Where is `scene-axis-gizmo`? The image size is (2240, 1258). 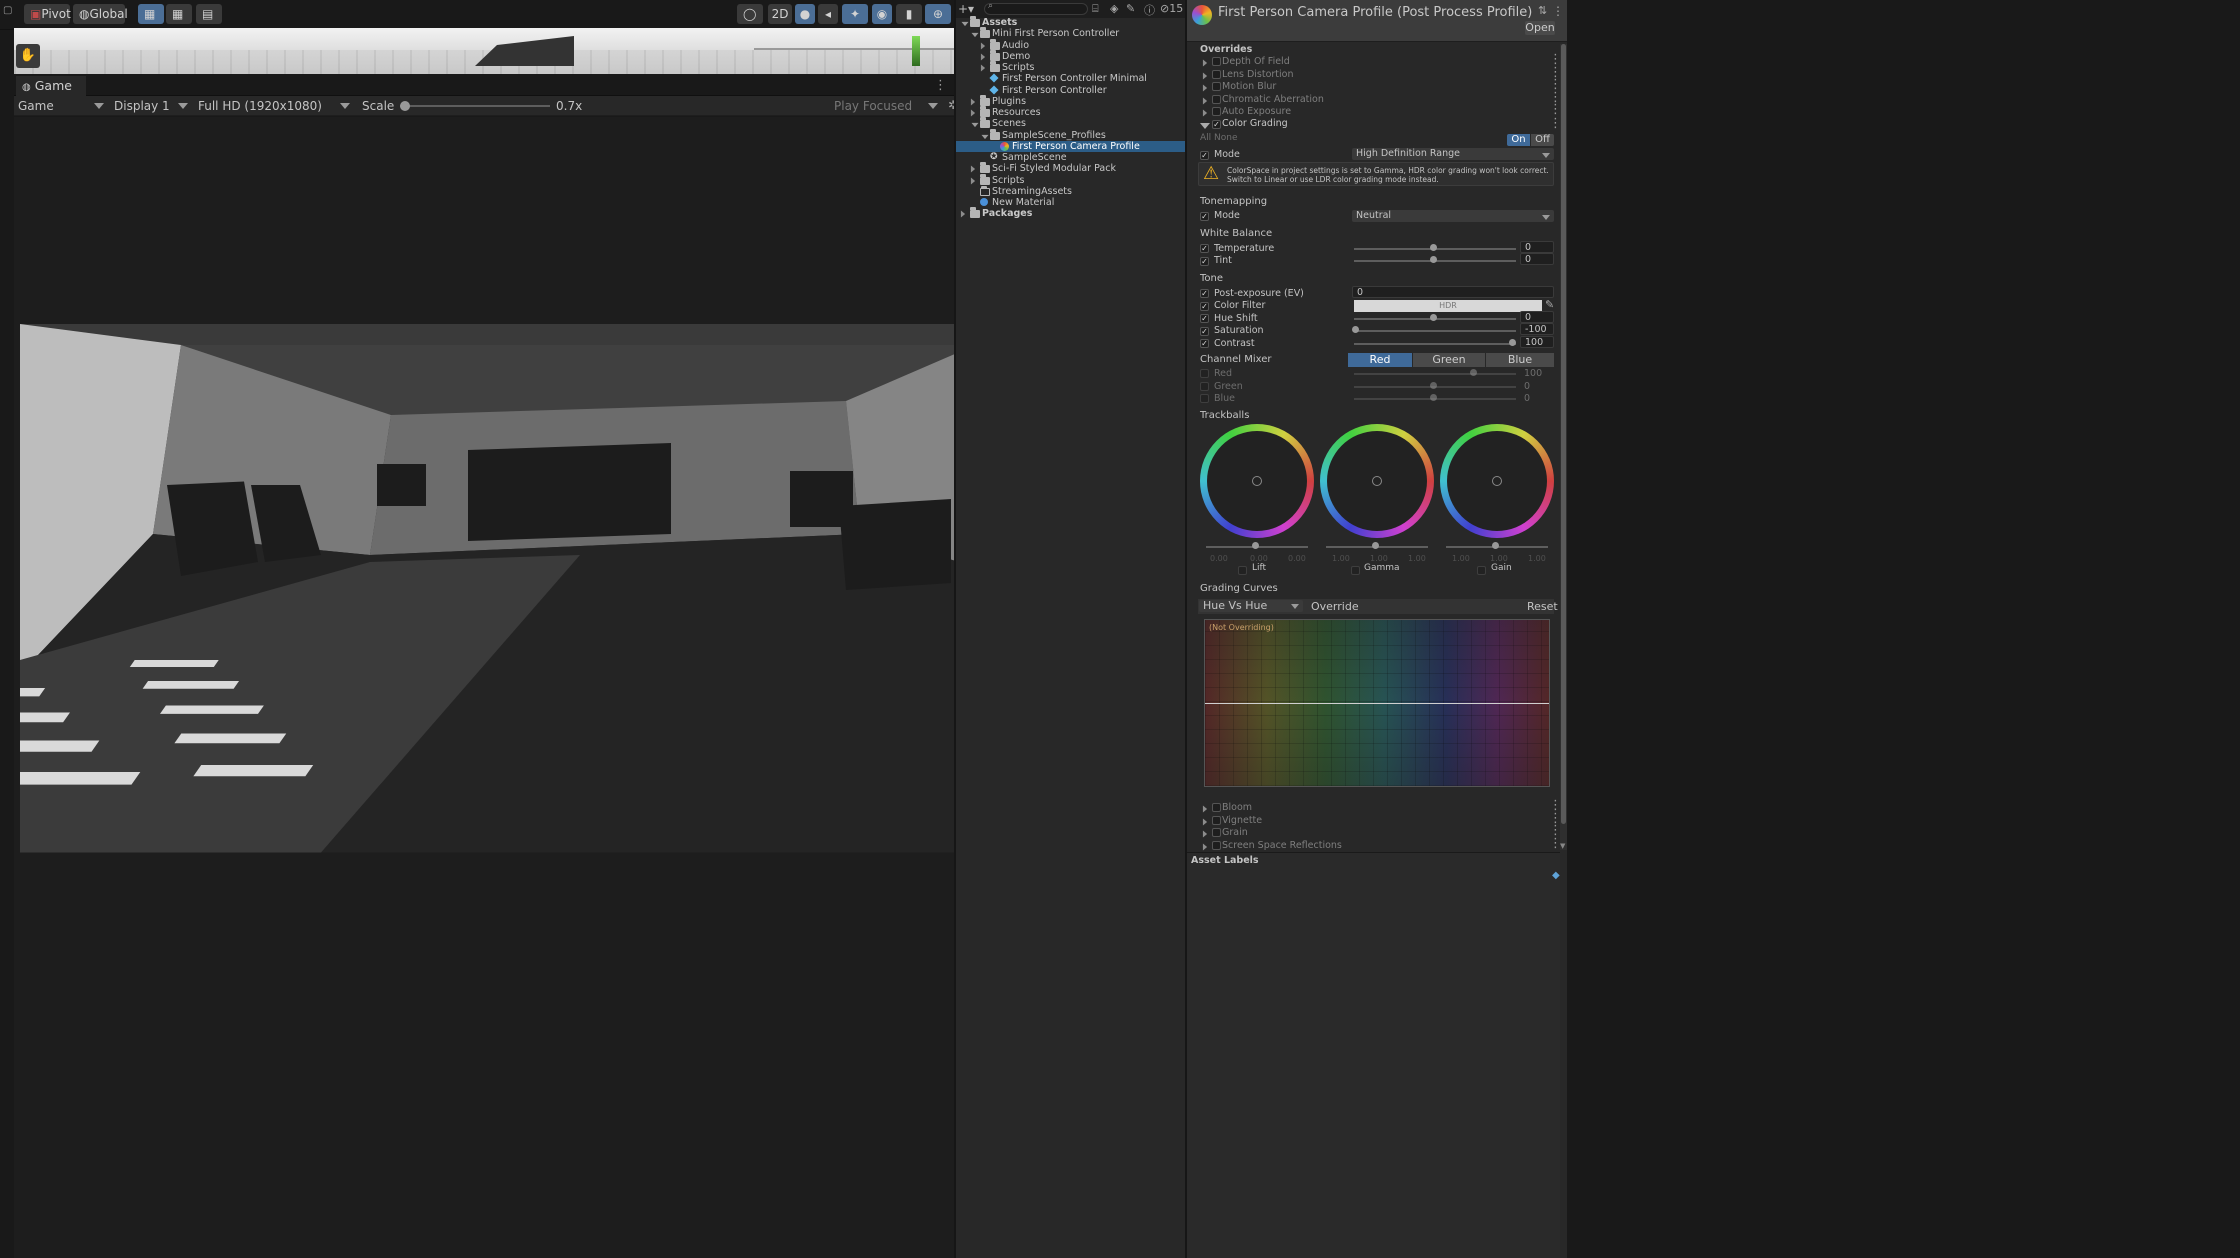
scene-axis-gizmo is located at coordinates (916, 51).